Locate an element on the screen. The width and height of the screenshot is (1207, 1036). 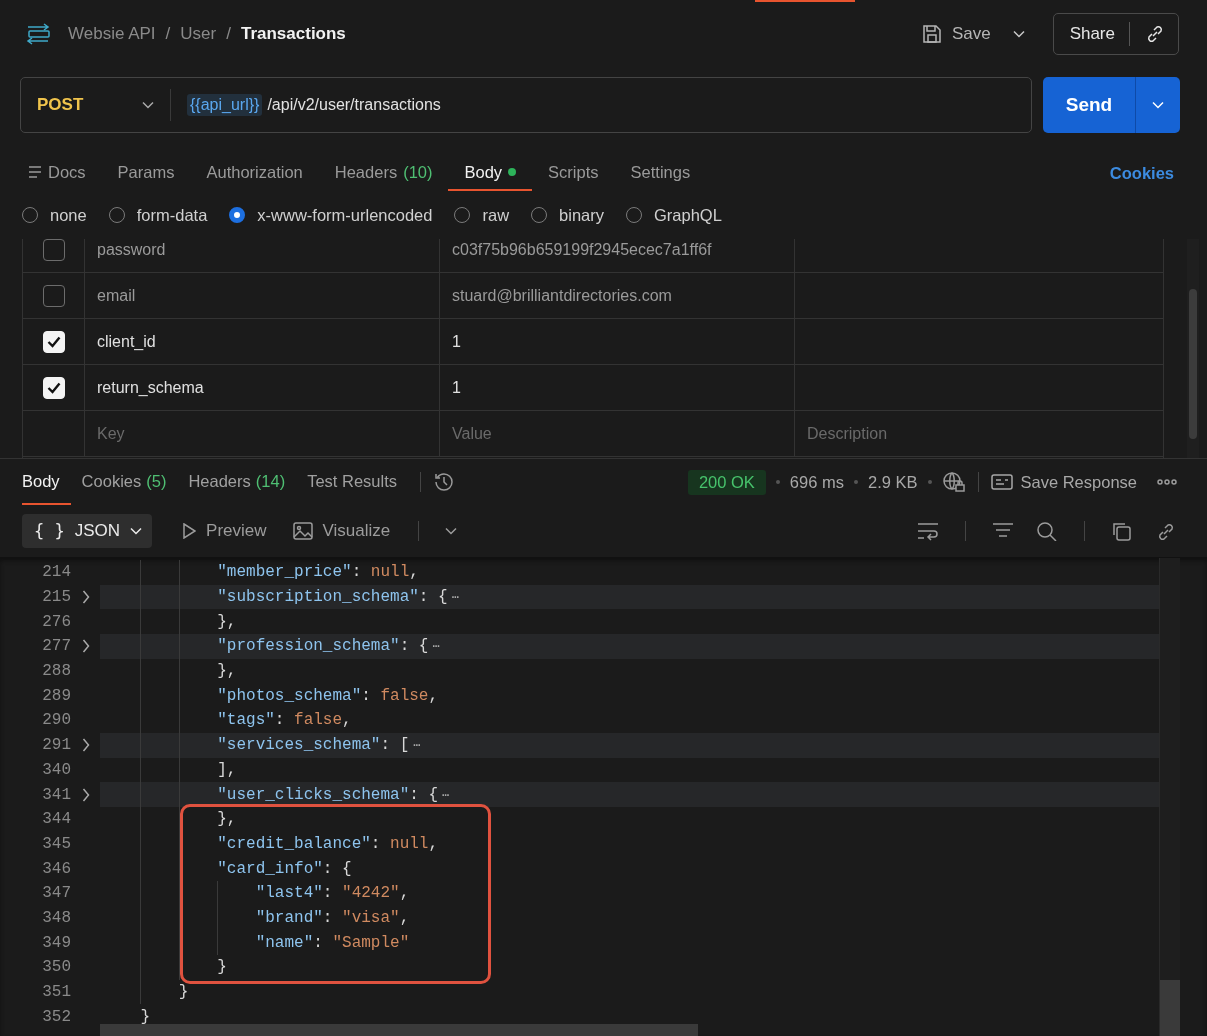
line-number: 288 is located at coordinates (56, 671).